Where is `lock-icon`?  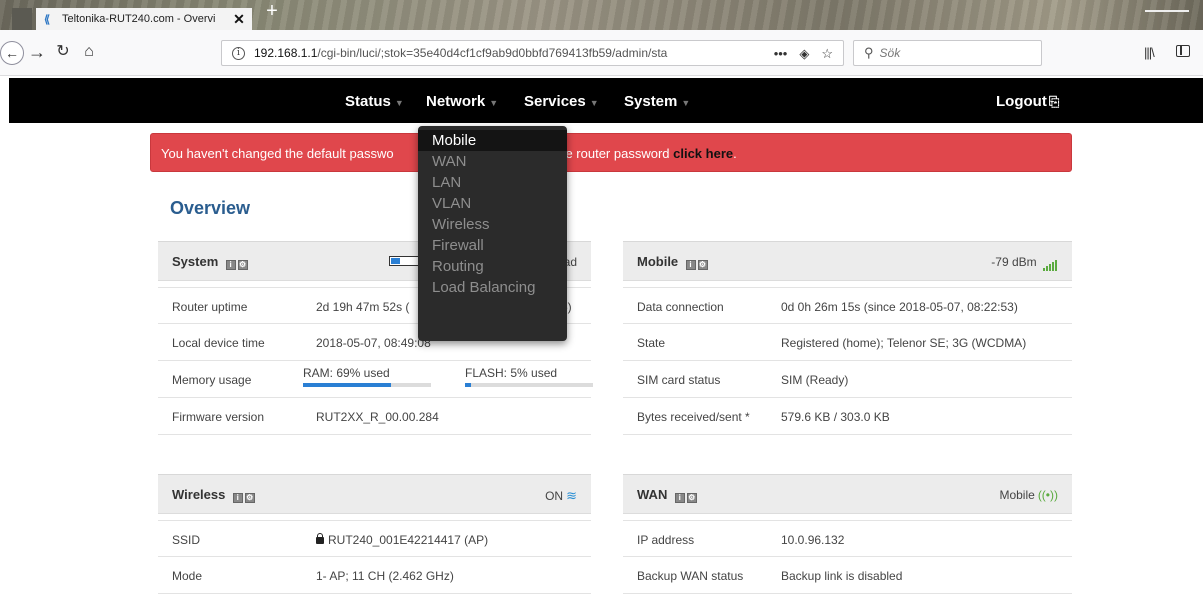 lock-icon is located at coordinates (320, 538).